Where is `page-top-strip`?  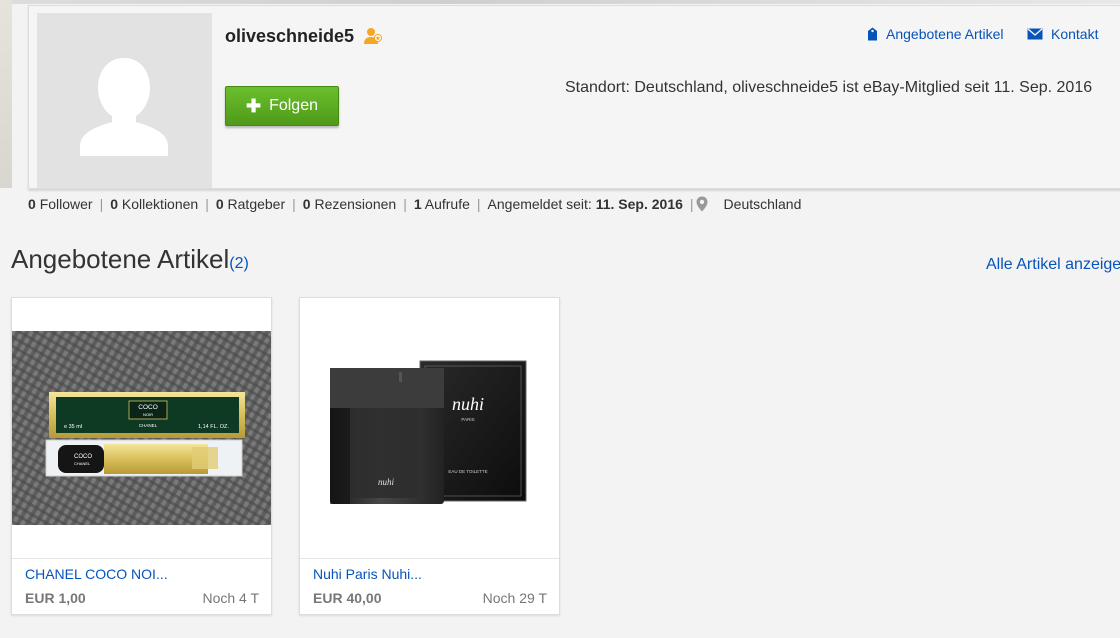
page-top-strip is located at coordinates (560, 2).